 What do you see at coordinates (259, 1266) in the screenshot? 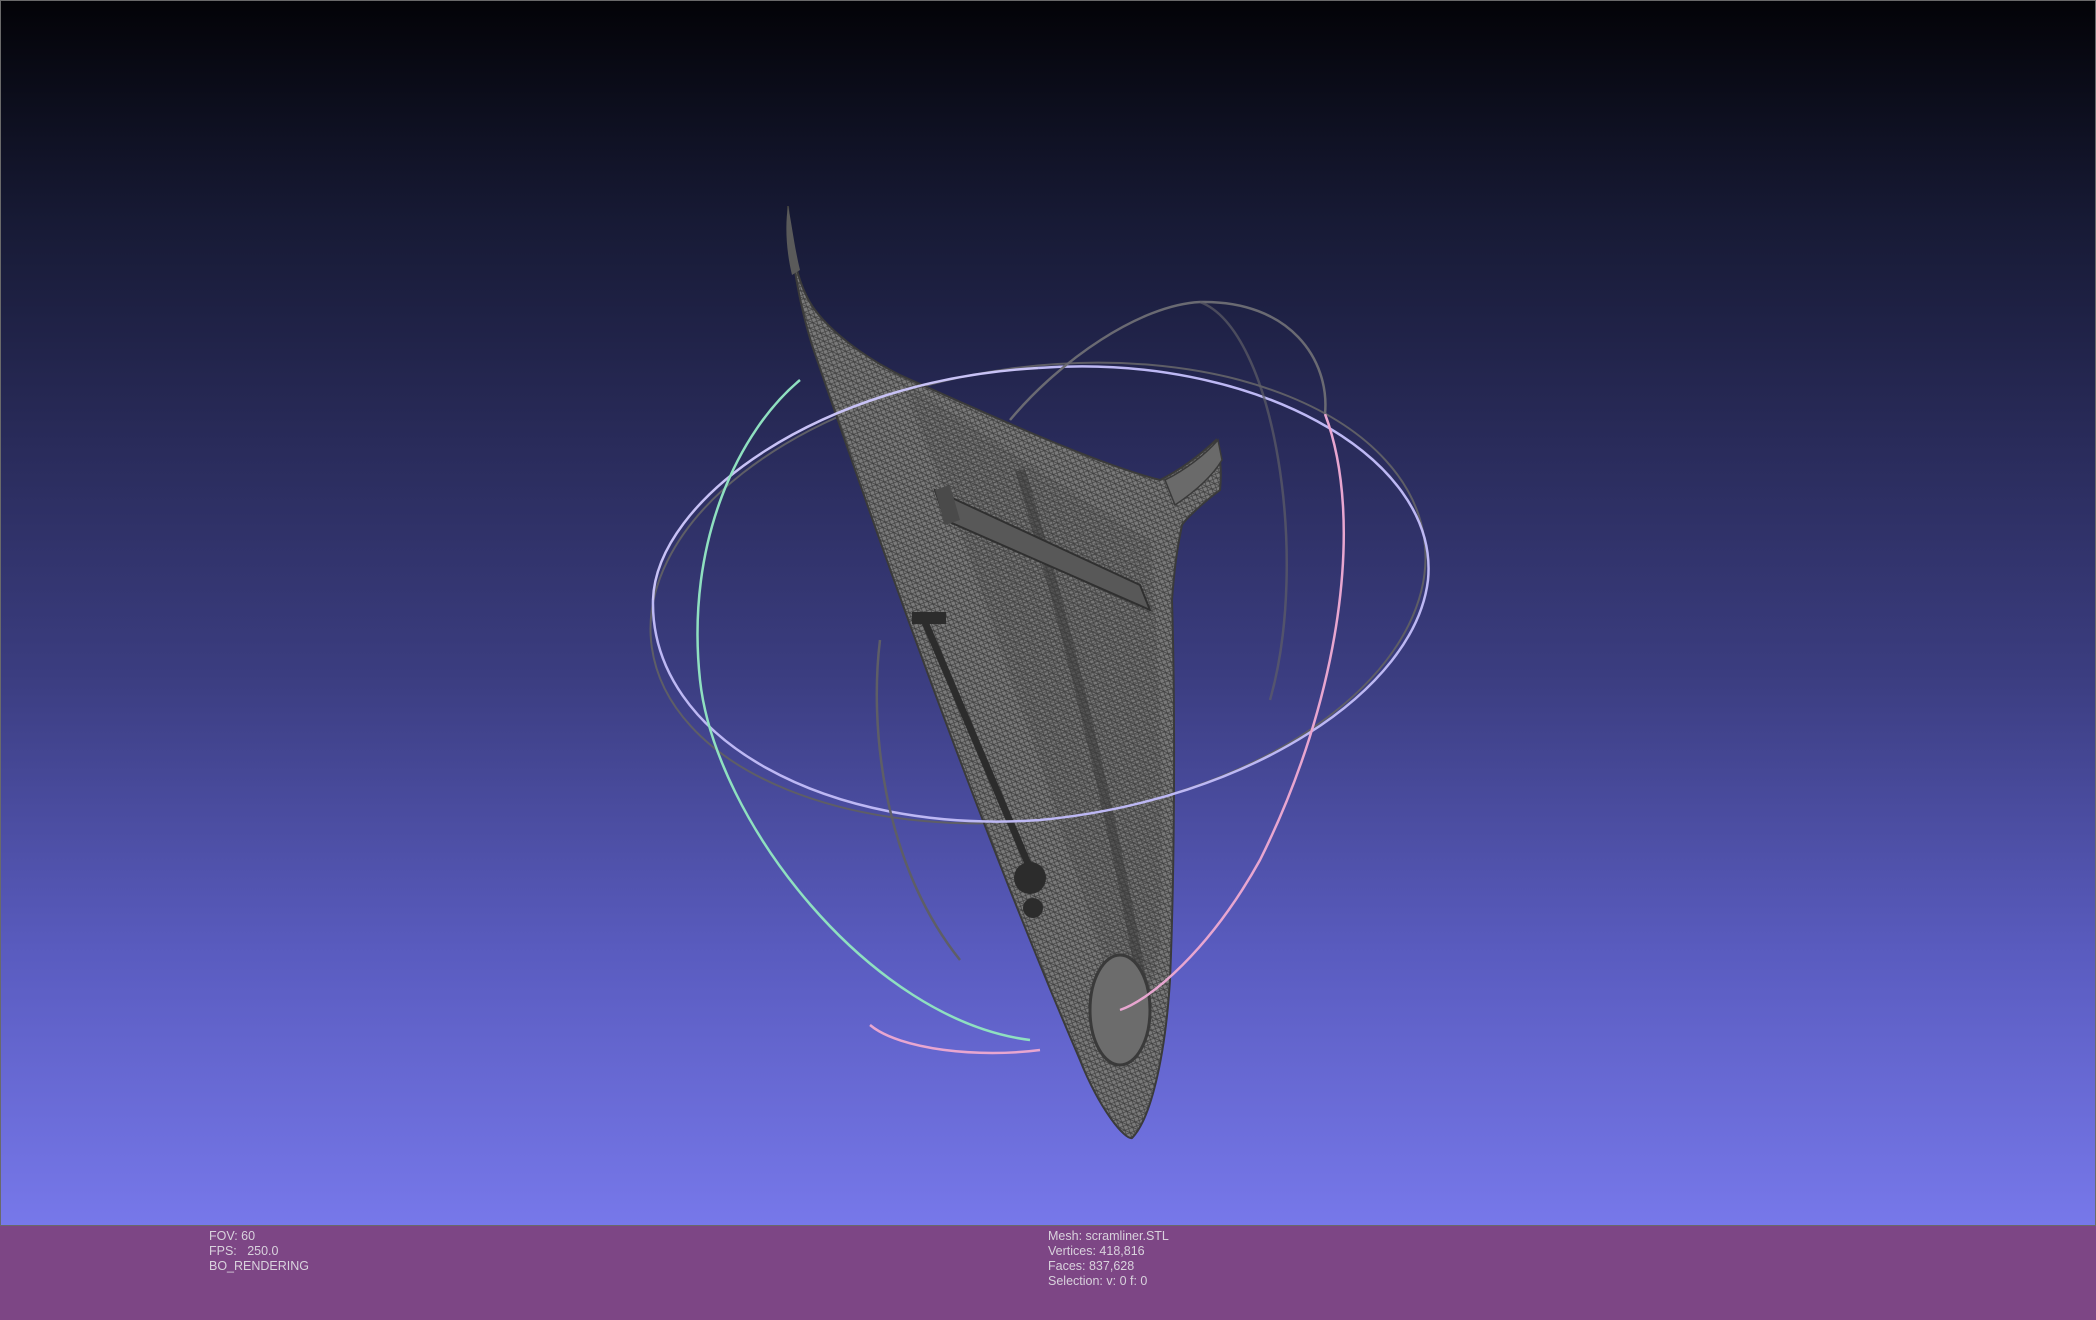
I see `render-mode-readout: BO_RENDERING` at bounding box center [259, 1266].